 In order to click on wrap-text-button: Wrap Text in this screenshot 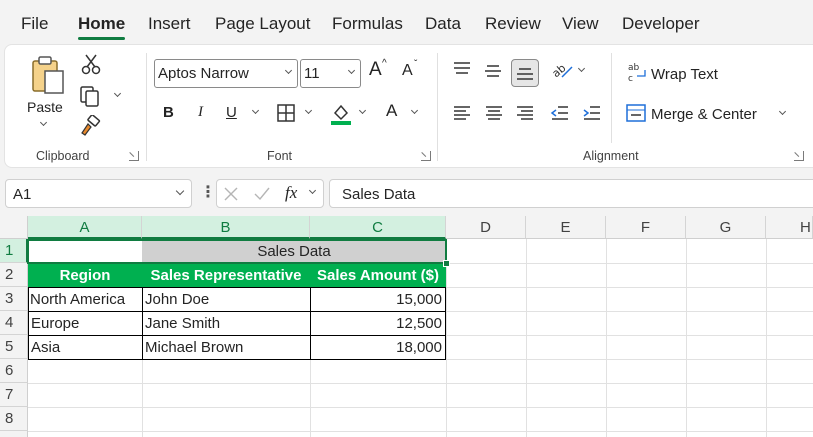, I will do `click(684, 74)`.